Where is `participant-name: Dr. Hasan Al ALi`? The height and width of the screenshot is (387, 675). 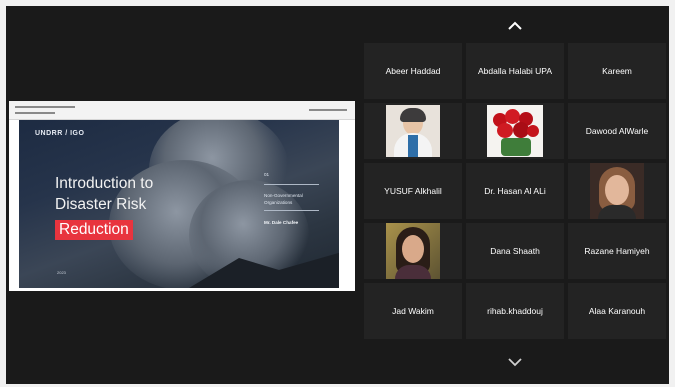
participant-name: Dr. Hasan Al ALi is located at coordinates (515, 191).